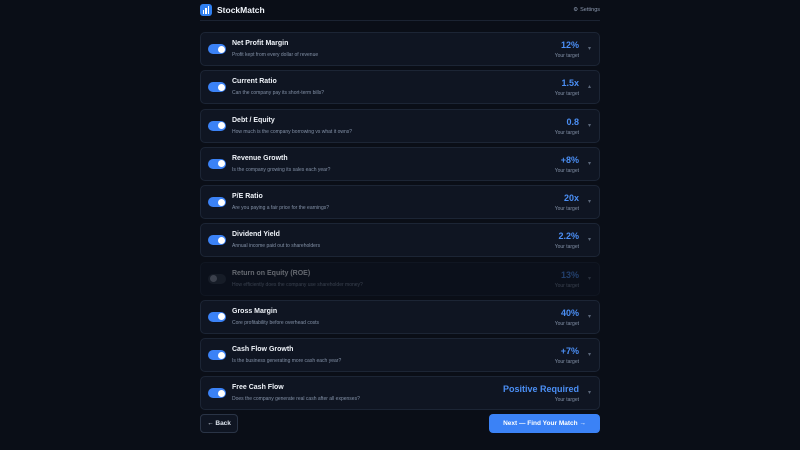  I want to click on metric-title: Cash Flow Growth, so click(263, 349).